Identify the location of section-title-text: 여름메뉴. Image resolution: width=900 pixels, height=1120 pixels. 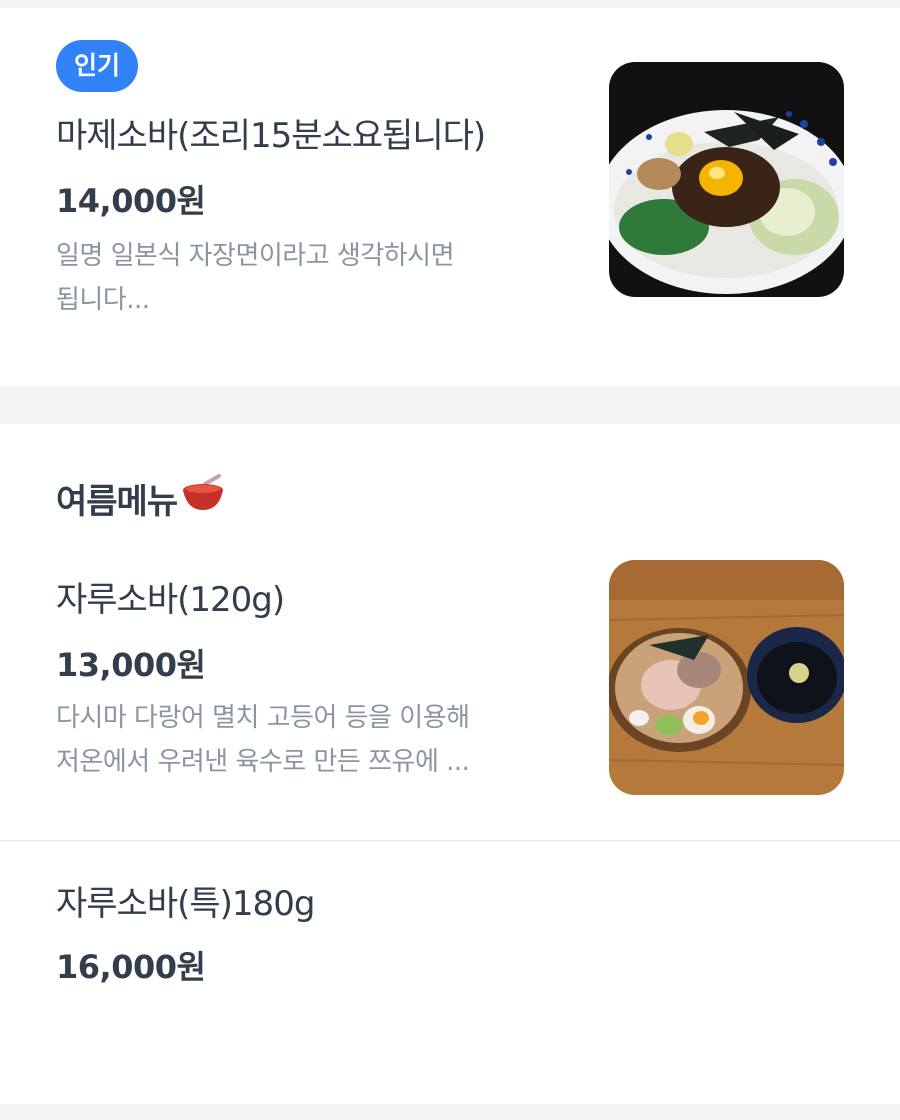
(117, 502).